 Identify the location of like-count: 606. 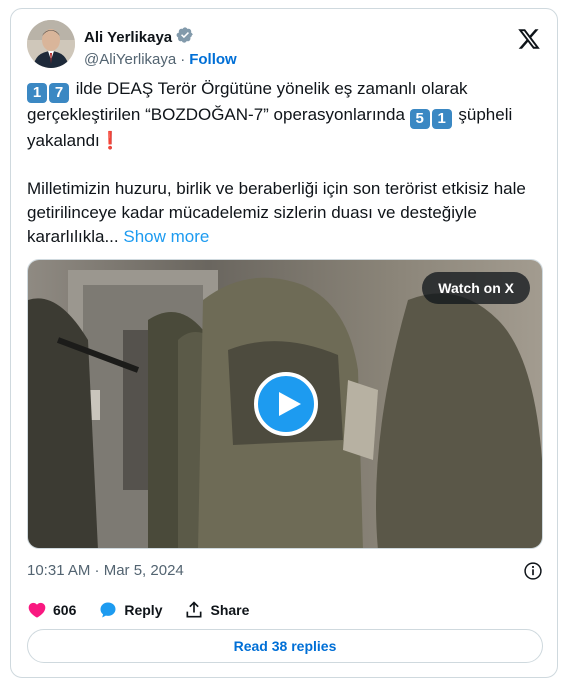
(65, 610).